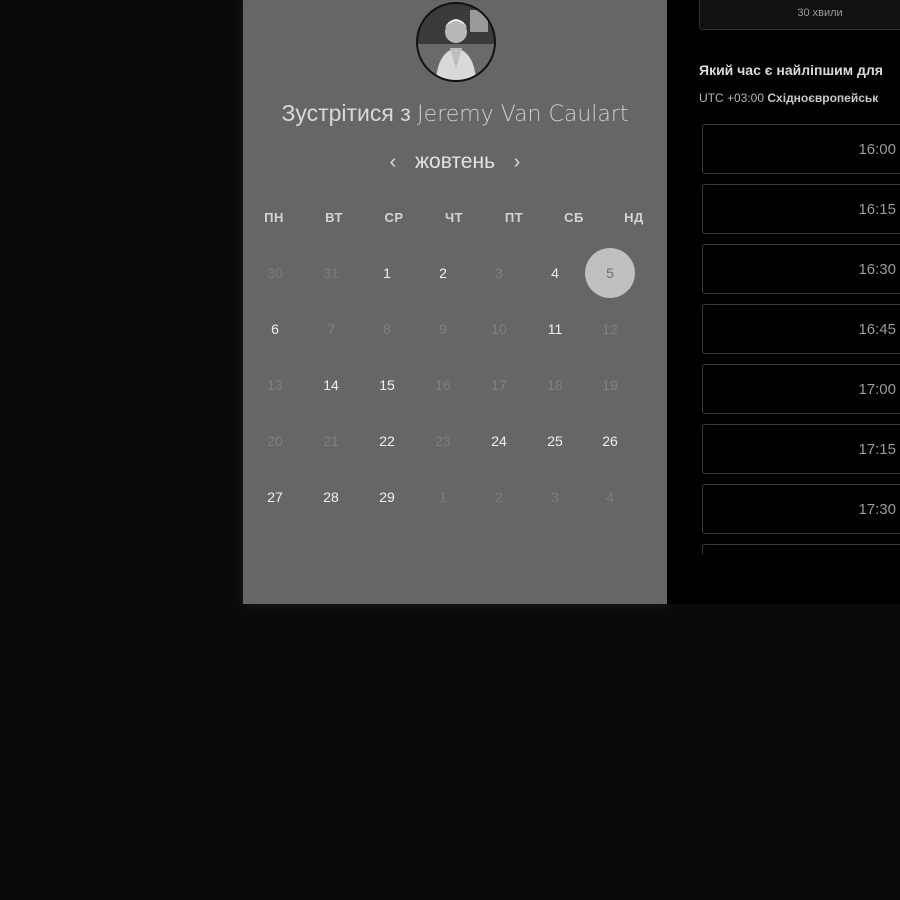 Image resolution: width=900 pixels, height=900 pixels. Describe the element at coordinates (877, 209) in the screenshot. I see `time-slot-label: 16:15` at that location.